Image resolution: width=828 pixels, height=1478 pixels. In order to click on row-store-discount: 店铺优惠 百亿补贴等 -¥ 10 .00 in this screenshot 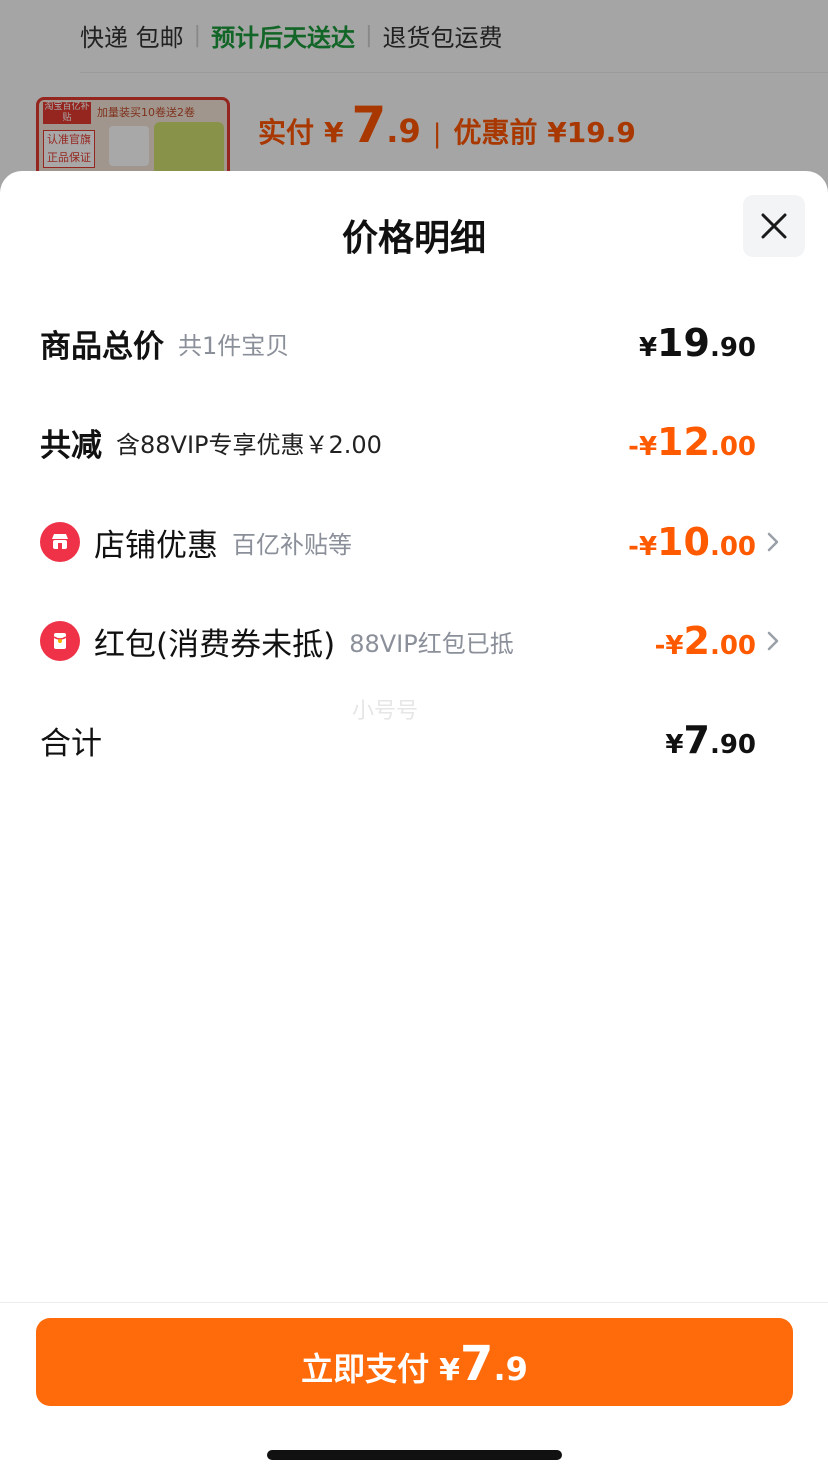, I will do `click(410, 542)`.